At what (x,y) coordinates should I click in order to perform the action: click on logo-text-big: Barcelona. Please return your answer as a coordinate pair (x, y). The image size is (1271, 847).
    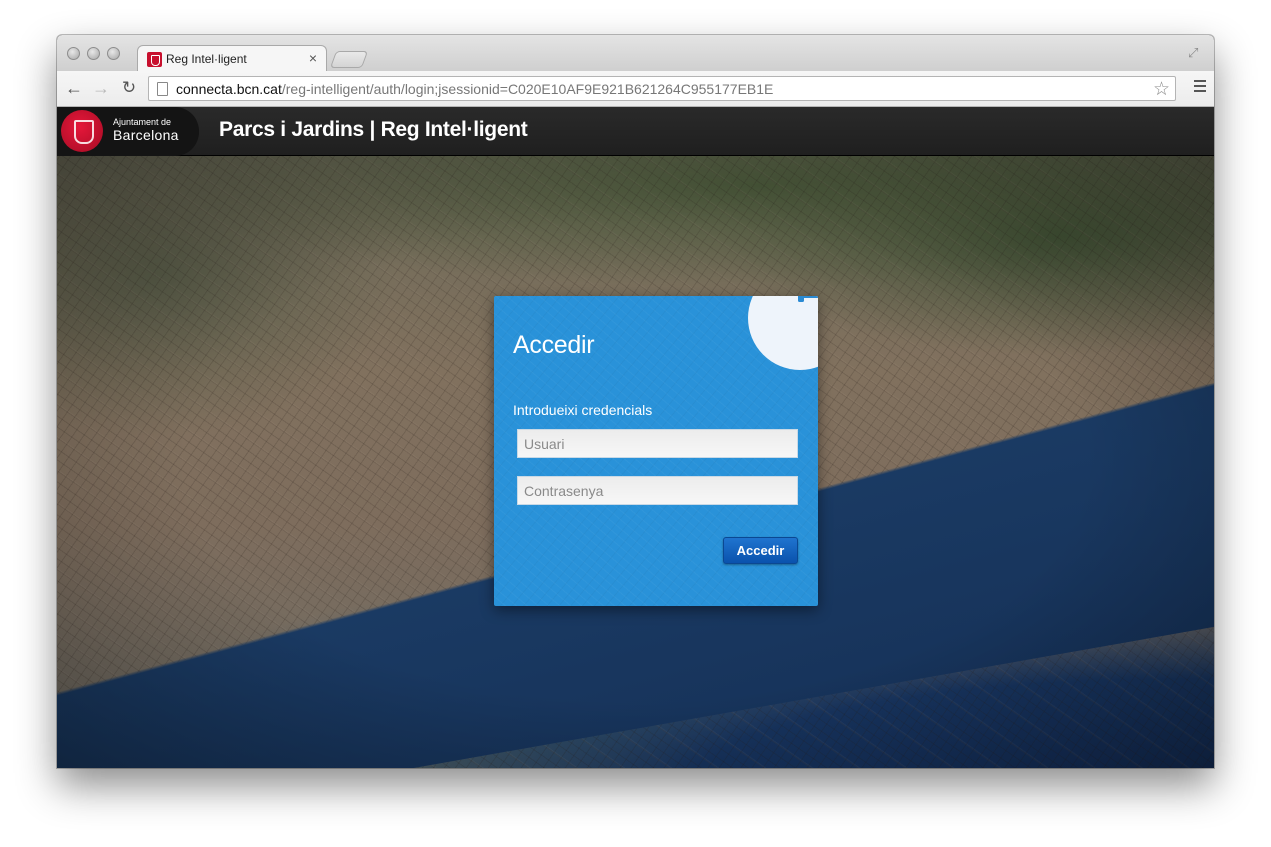
    Looking at the image, I should click on (146, 135).